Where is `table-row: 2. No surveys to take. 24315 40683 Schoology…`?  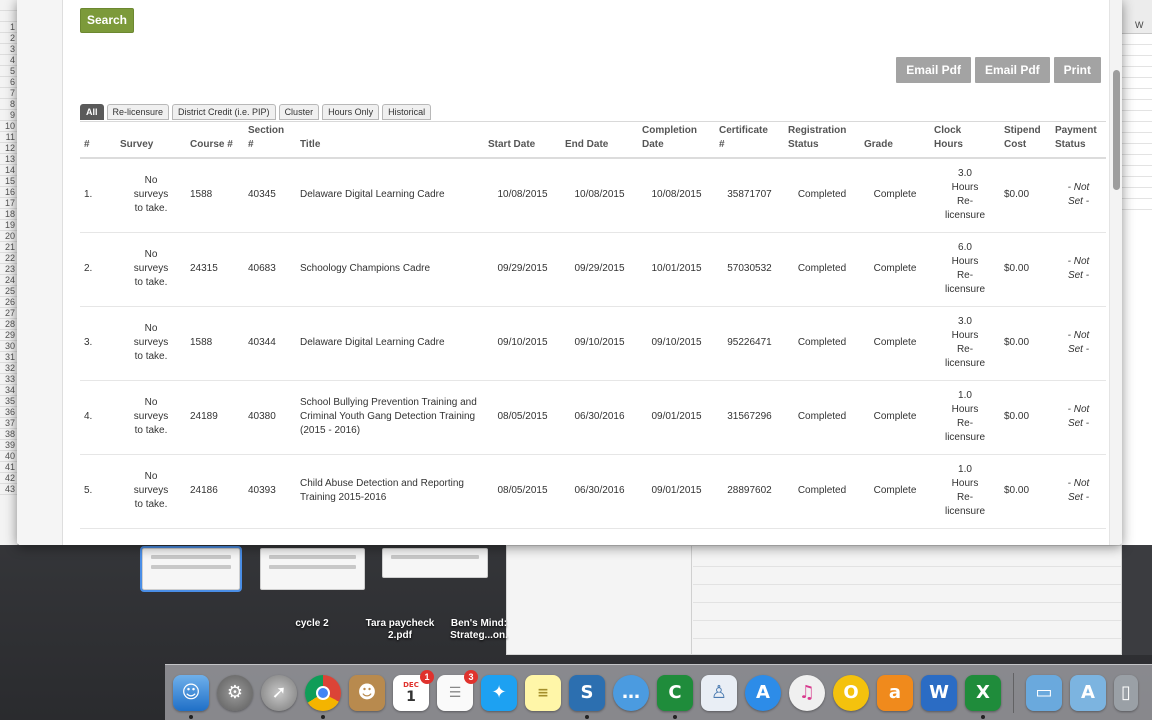
table-row: 2. No surveys to take. 24315 40683 Schoology… is located at coordinates (593, 269).